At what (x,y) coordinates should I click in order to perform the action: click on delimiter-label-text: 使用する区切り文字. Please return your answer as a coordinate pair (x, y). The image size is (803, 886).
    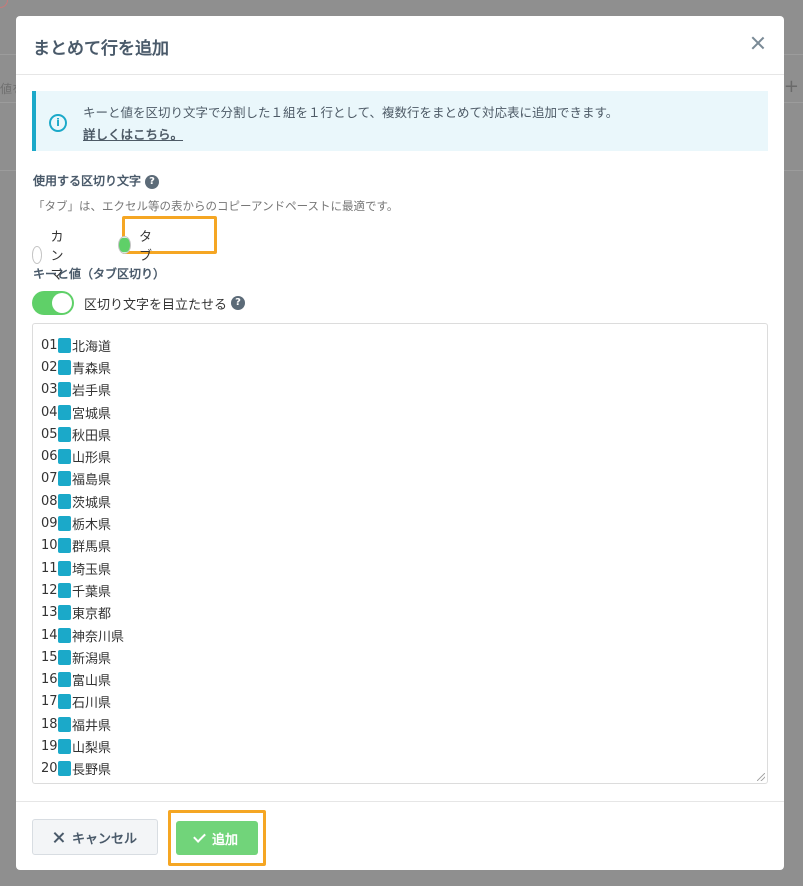
    Looking at the image, I should click on (87, 181).